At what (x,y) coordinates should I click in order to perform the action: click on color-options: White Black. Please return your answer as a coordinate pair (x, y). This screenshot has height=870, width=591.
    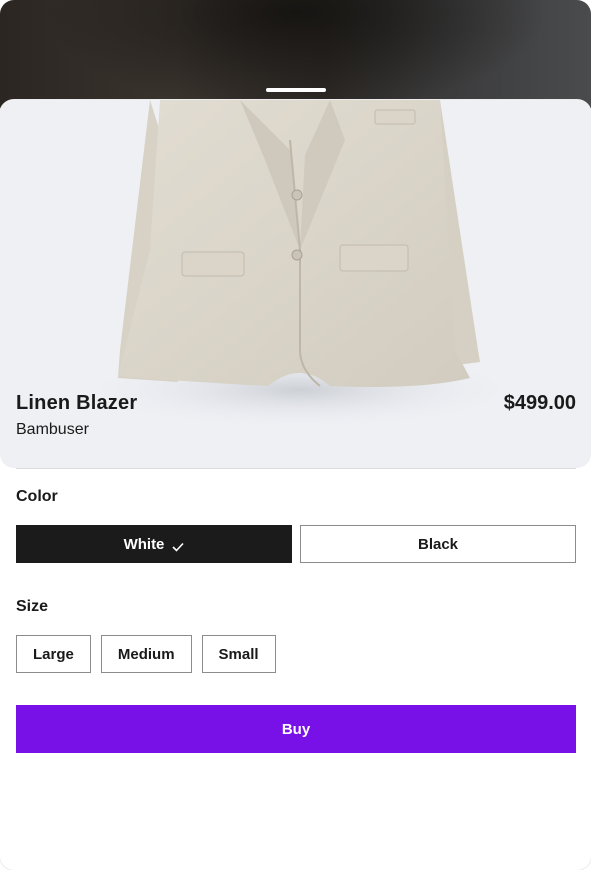
    Looking at the image, I should click on (296, 544).